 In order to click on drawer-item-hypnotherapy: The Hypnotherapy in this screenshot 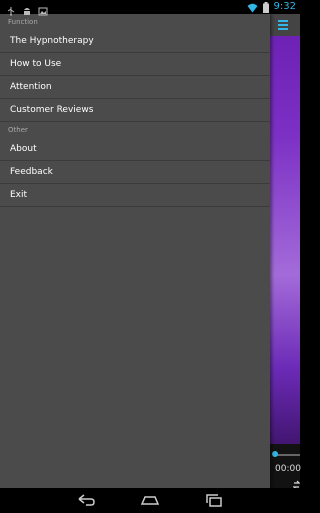, I will do `click(135, 41)`.